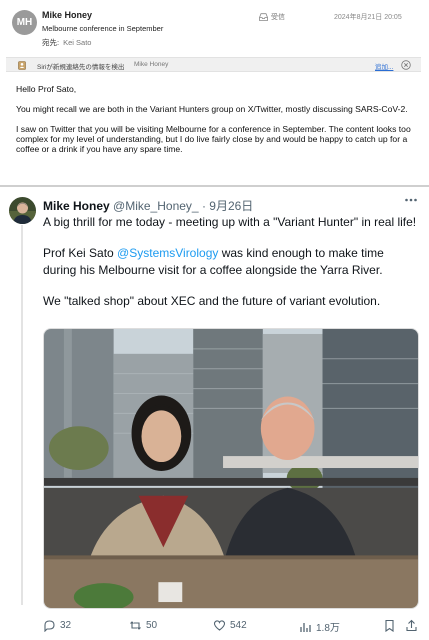 This screenshot has width=429, height=640. Describe the element at coordinates (66, 625) in the screenshot. I see `reply-count: 32` at that location.